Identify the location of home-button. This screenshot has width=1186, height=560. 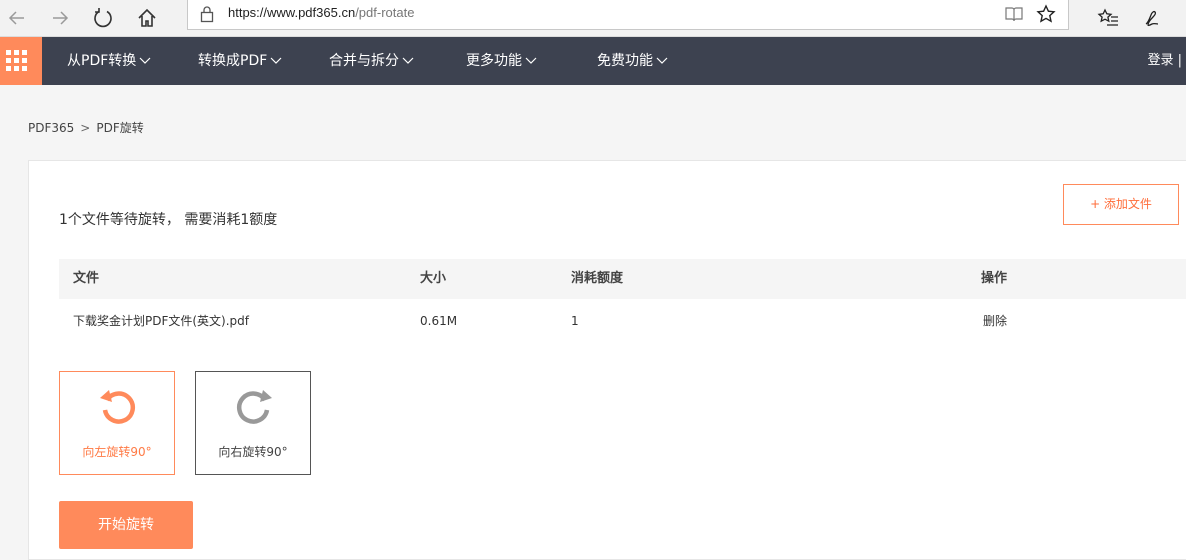
(147, 18).